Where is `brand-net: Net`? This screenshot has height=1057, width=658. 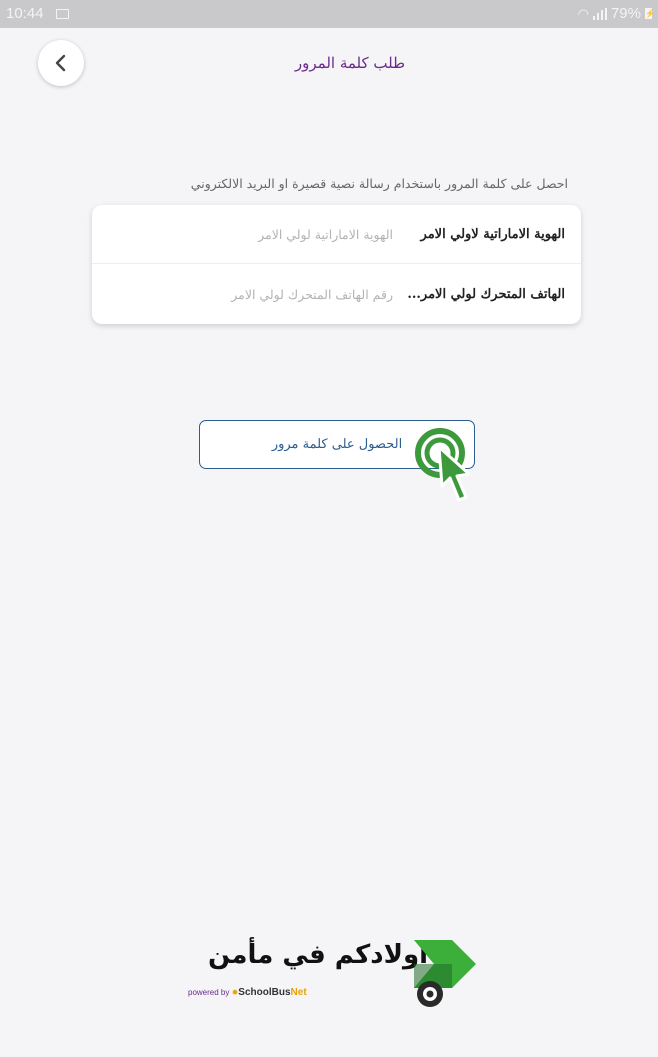
brand-net: Net is located at coordinates (298, 992).